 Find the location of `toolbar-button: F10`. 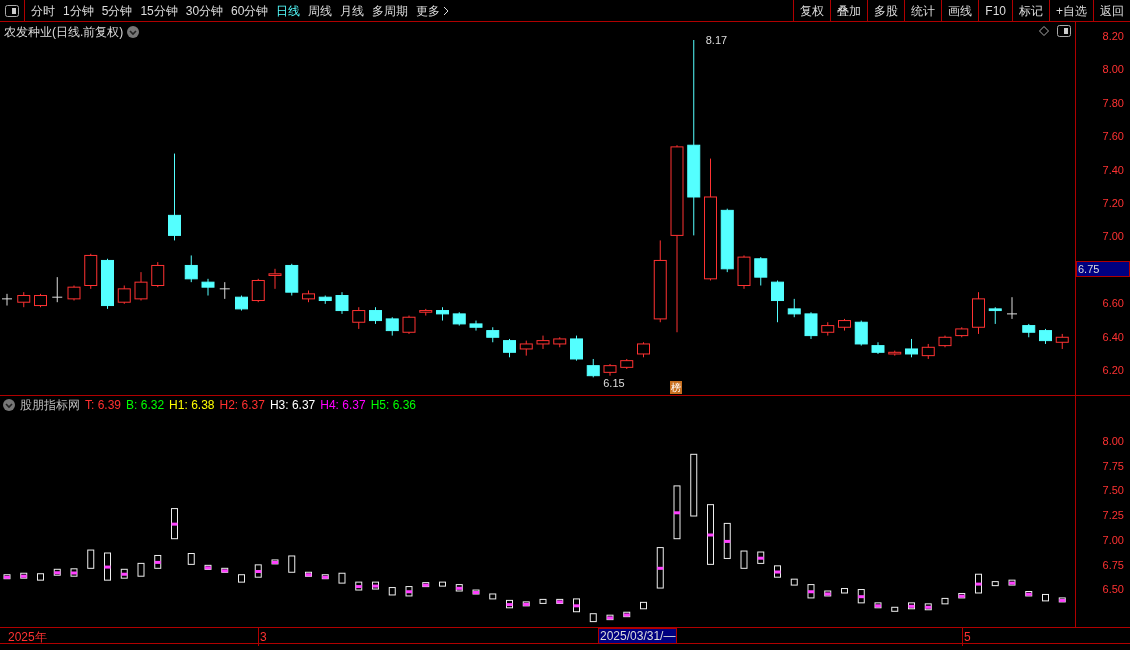

toolbar-button: F10 is located at coordinates (995, 10).